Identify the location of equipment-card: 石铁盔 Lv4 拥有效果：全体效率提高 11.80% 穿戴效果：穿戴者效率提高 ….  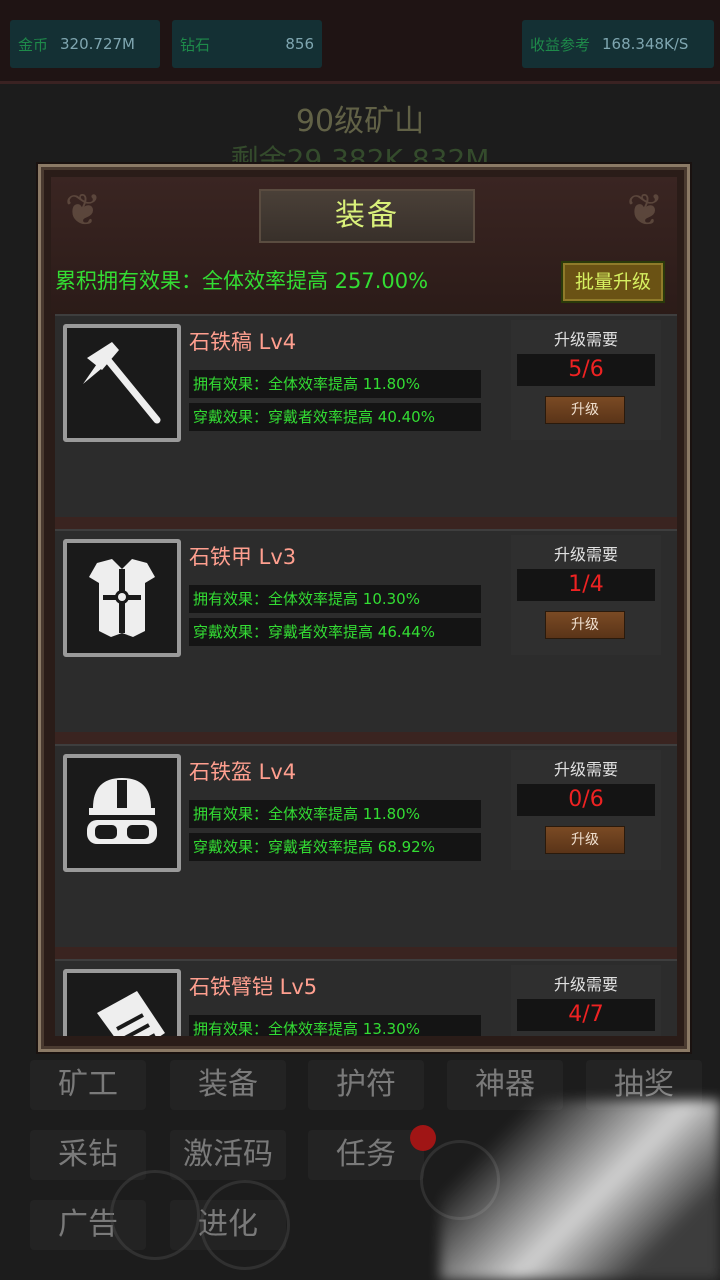
(366, 846).